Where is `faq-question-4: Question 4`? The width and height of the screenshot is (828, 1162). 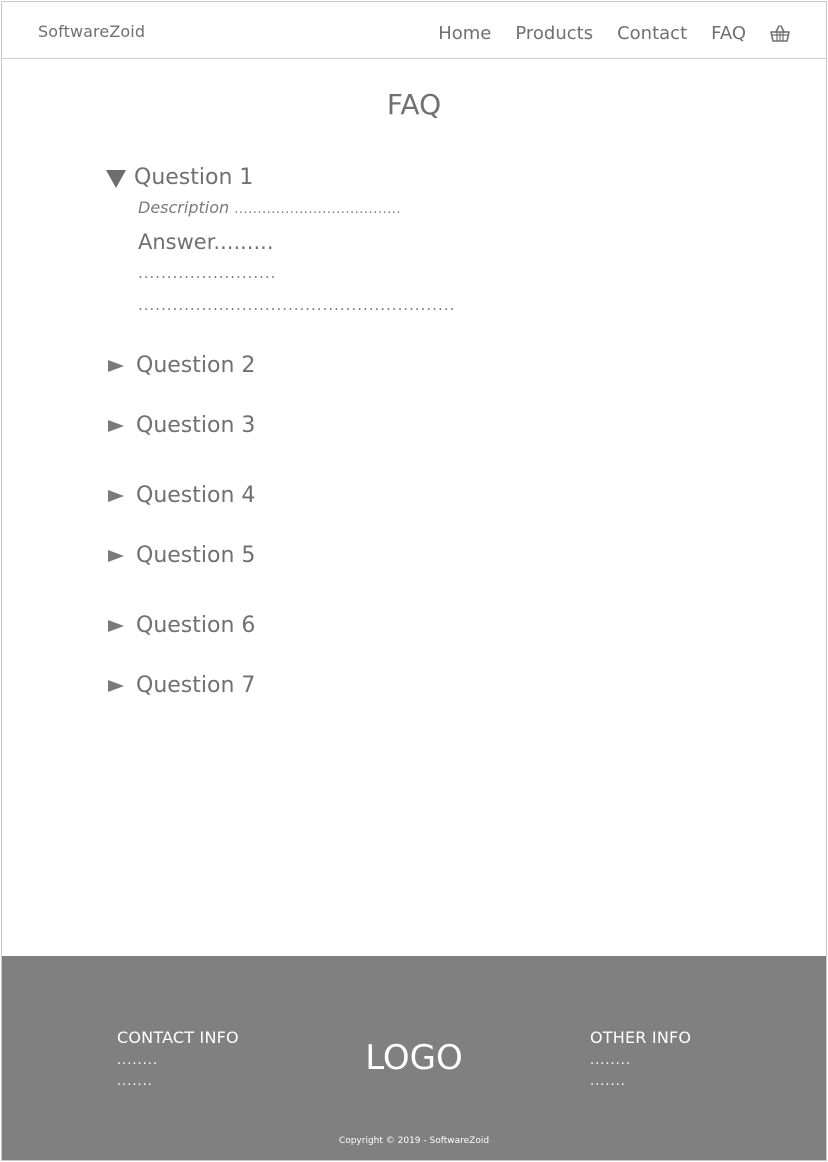 faq-question-4: Question 4 is located at coordinates (180, 495).